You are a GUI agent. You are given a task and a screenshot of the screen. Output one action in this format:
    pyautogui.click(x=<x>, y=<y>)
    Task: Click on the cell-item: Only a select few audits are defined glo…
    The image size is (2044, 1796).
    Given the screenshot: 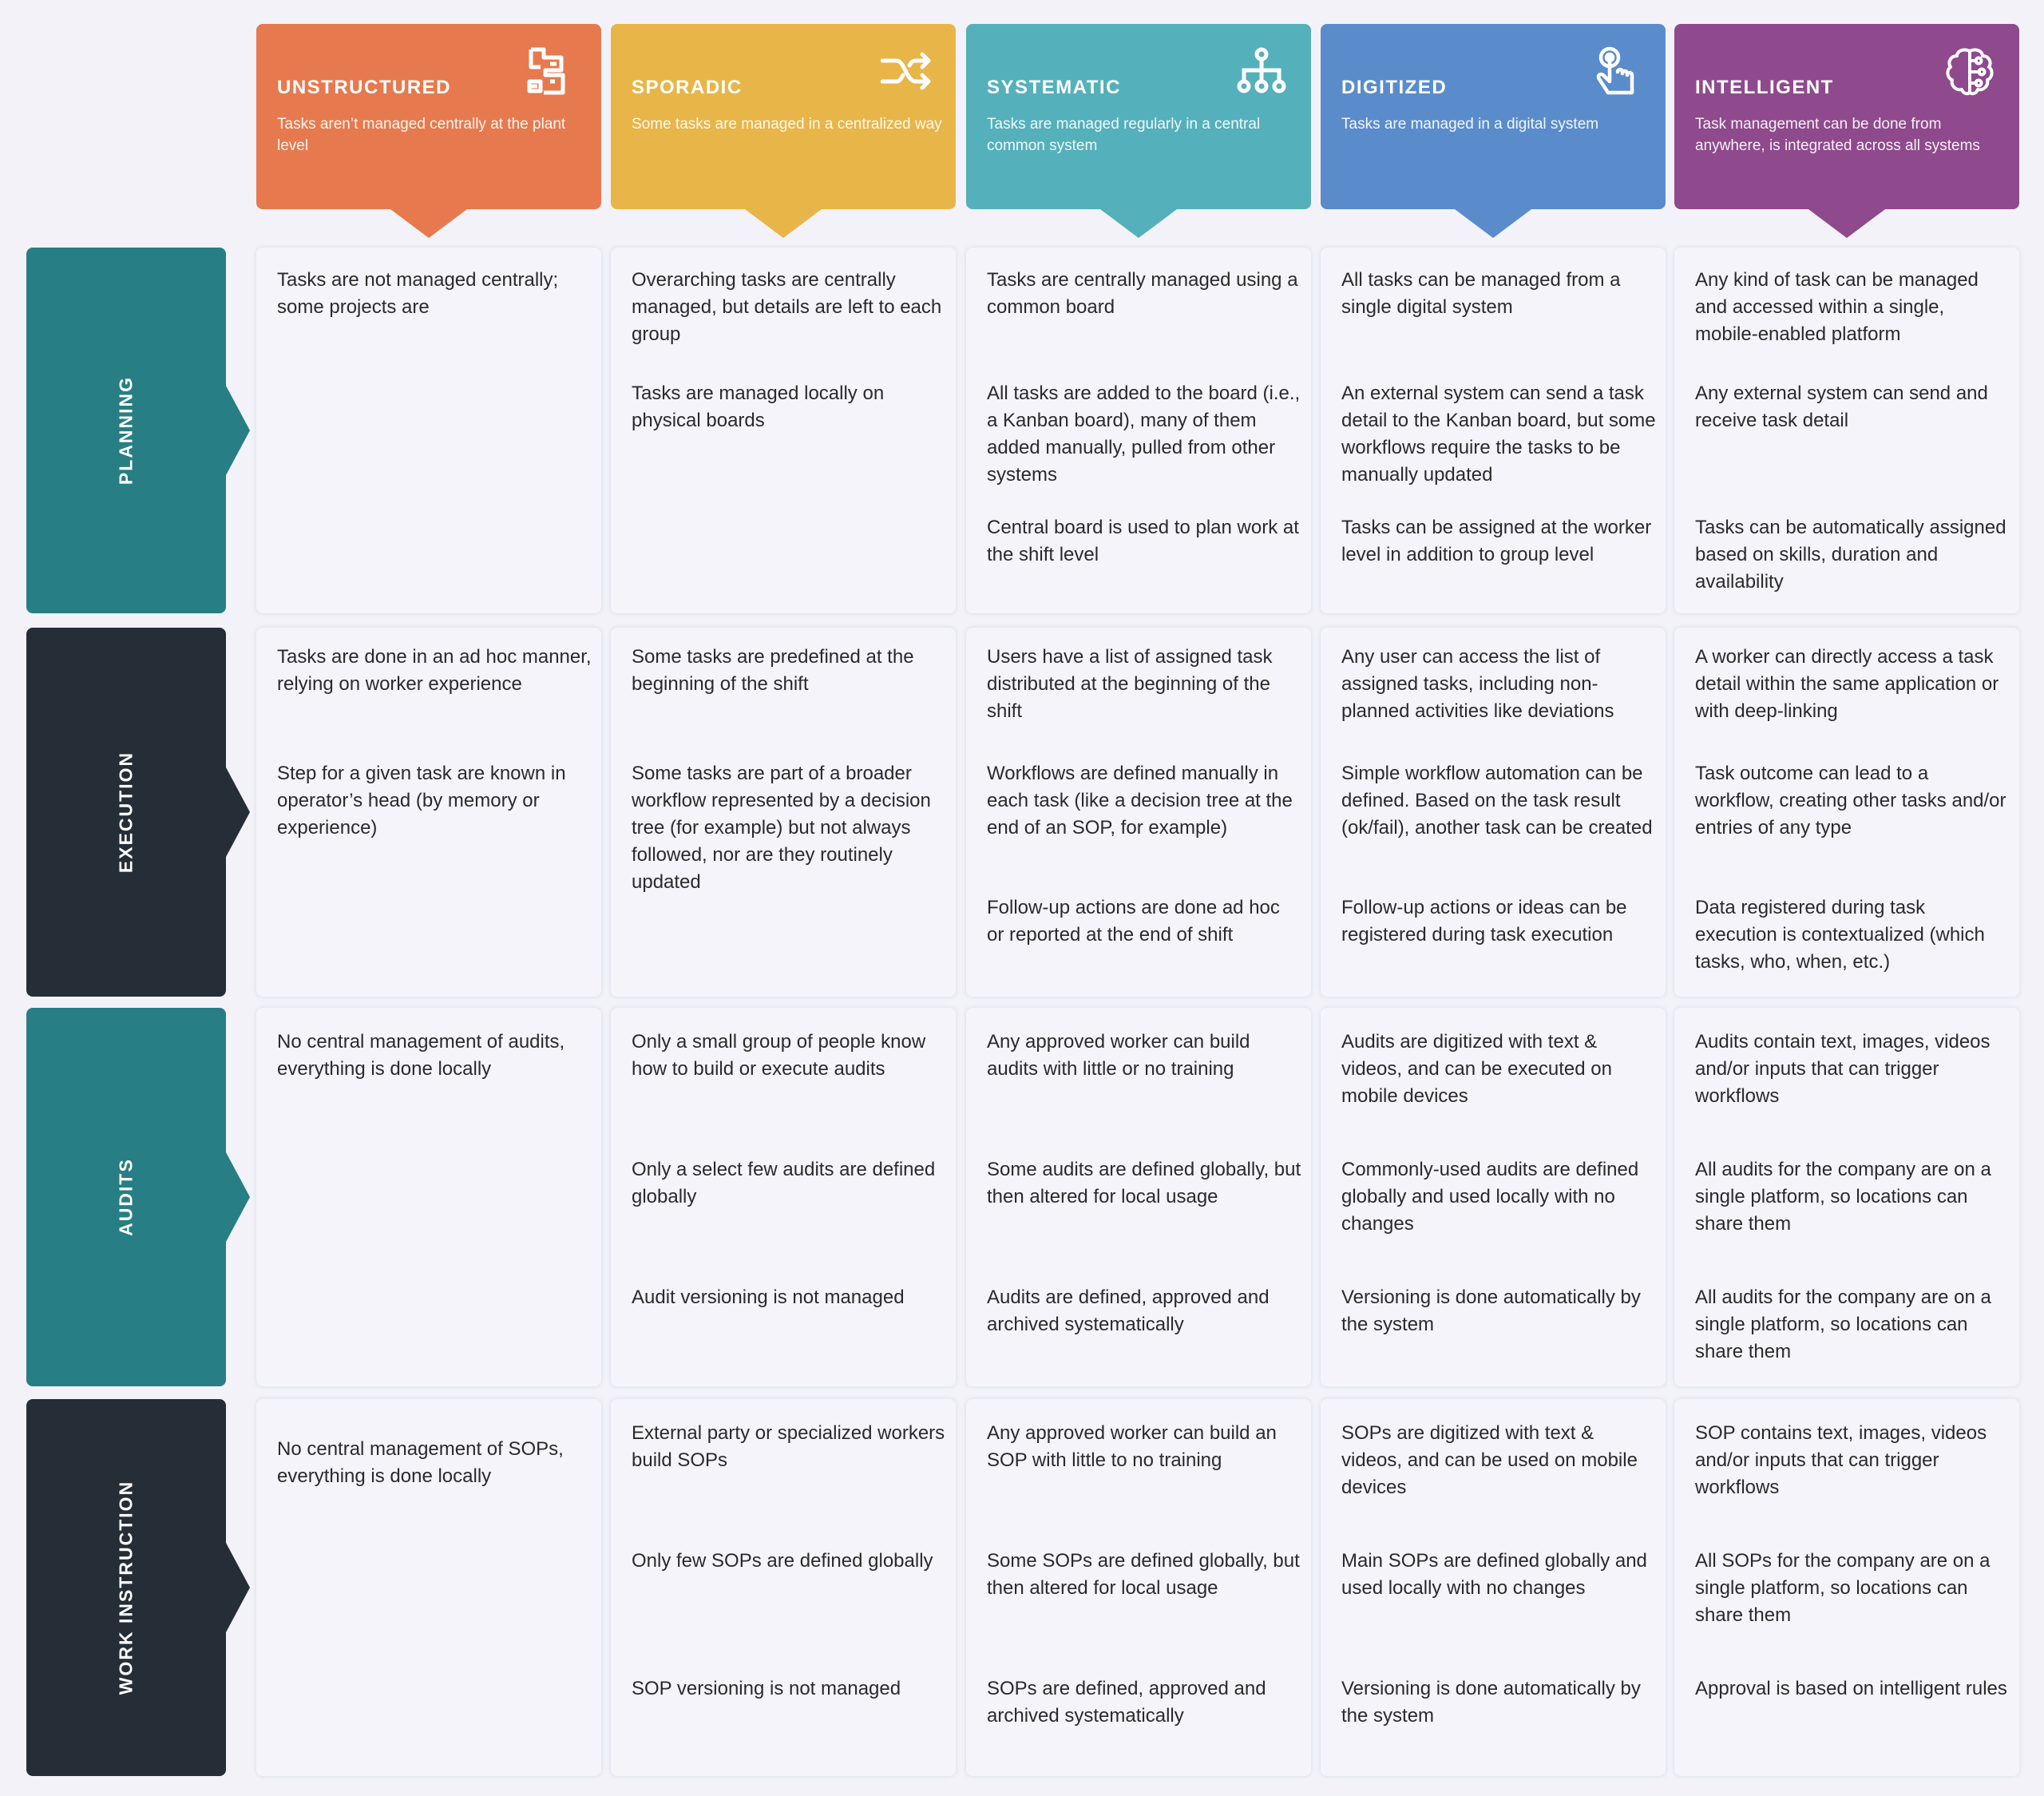 What is the action you would take?
    pyautogui.click(x=784, y=1183)
    